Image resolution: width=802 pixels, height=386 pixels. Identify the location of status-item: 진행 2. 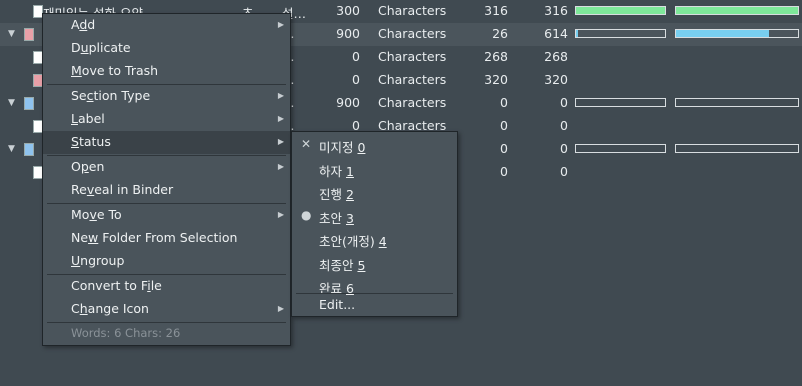
(374, 192).